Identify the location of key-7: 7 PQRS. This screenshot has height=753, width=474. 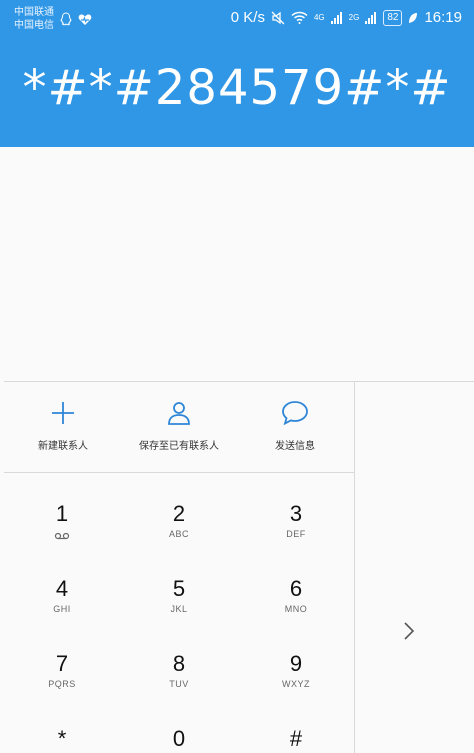
(62, 670).